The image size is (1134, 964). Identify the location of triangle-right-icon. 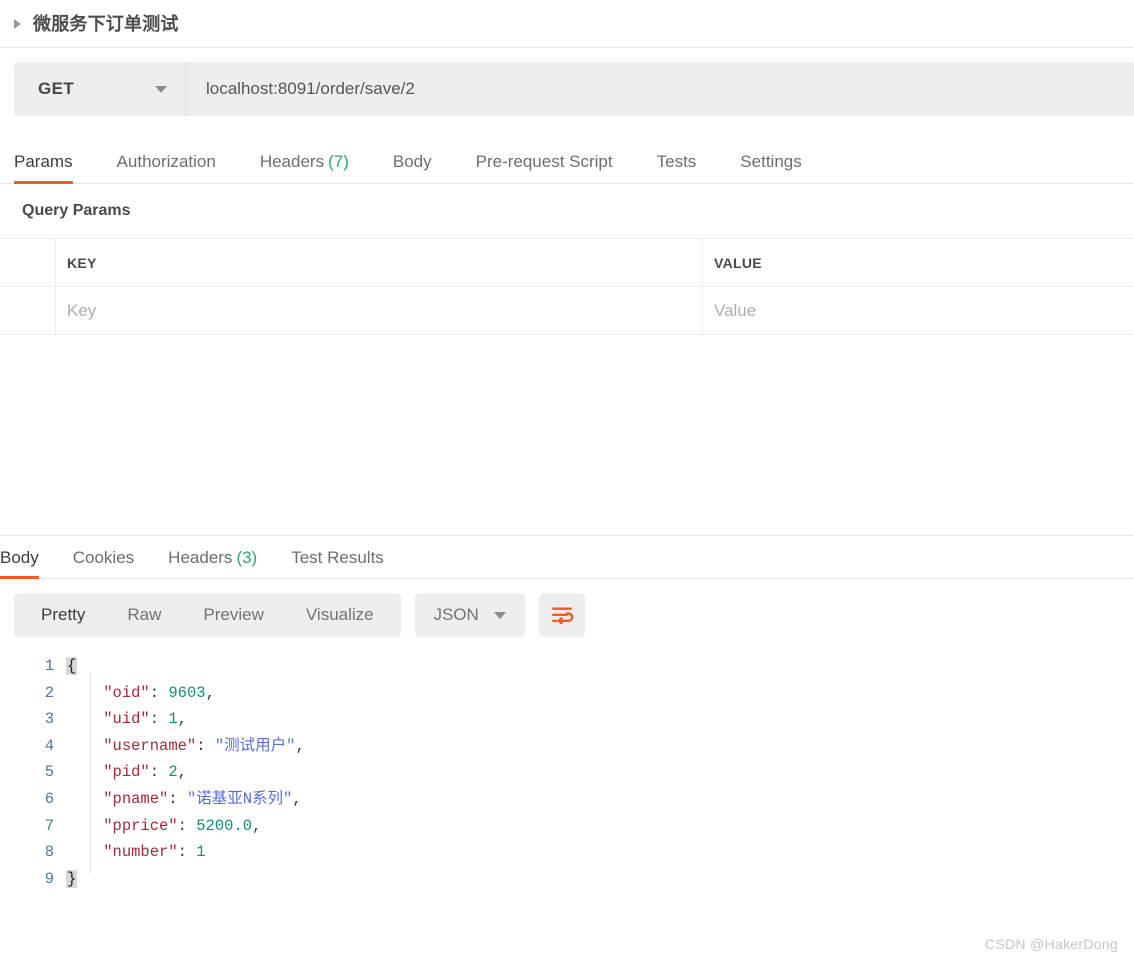
(17, 23).